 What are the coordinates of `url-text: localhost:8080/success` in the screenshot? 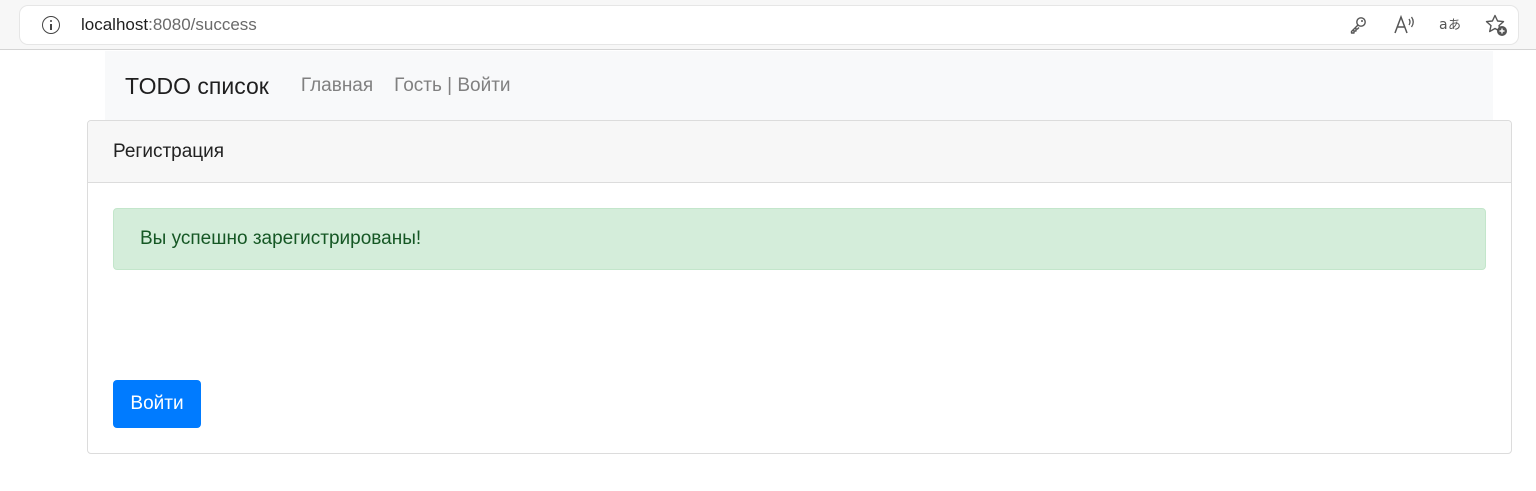 It's located at (169, 25).